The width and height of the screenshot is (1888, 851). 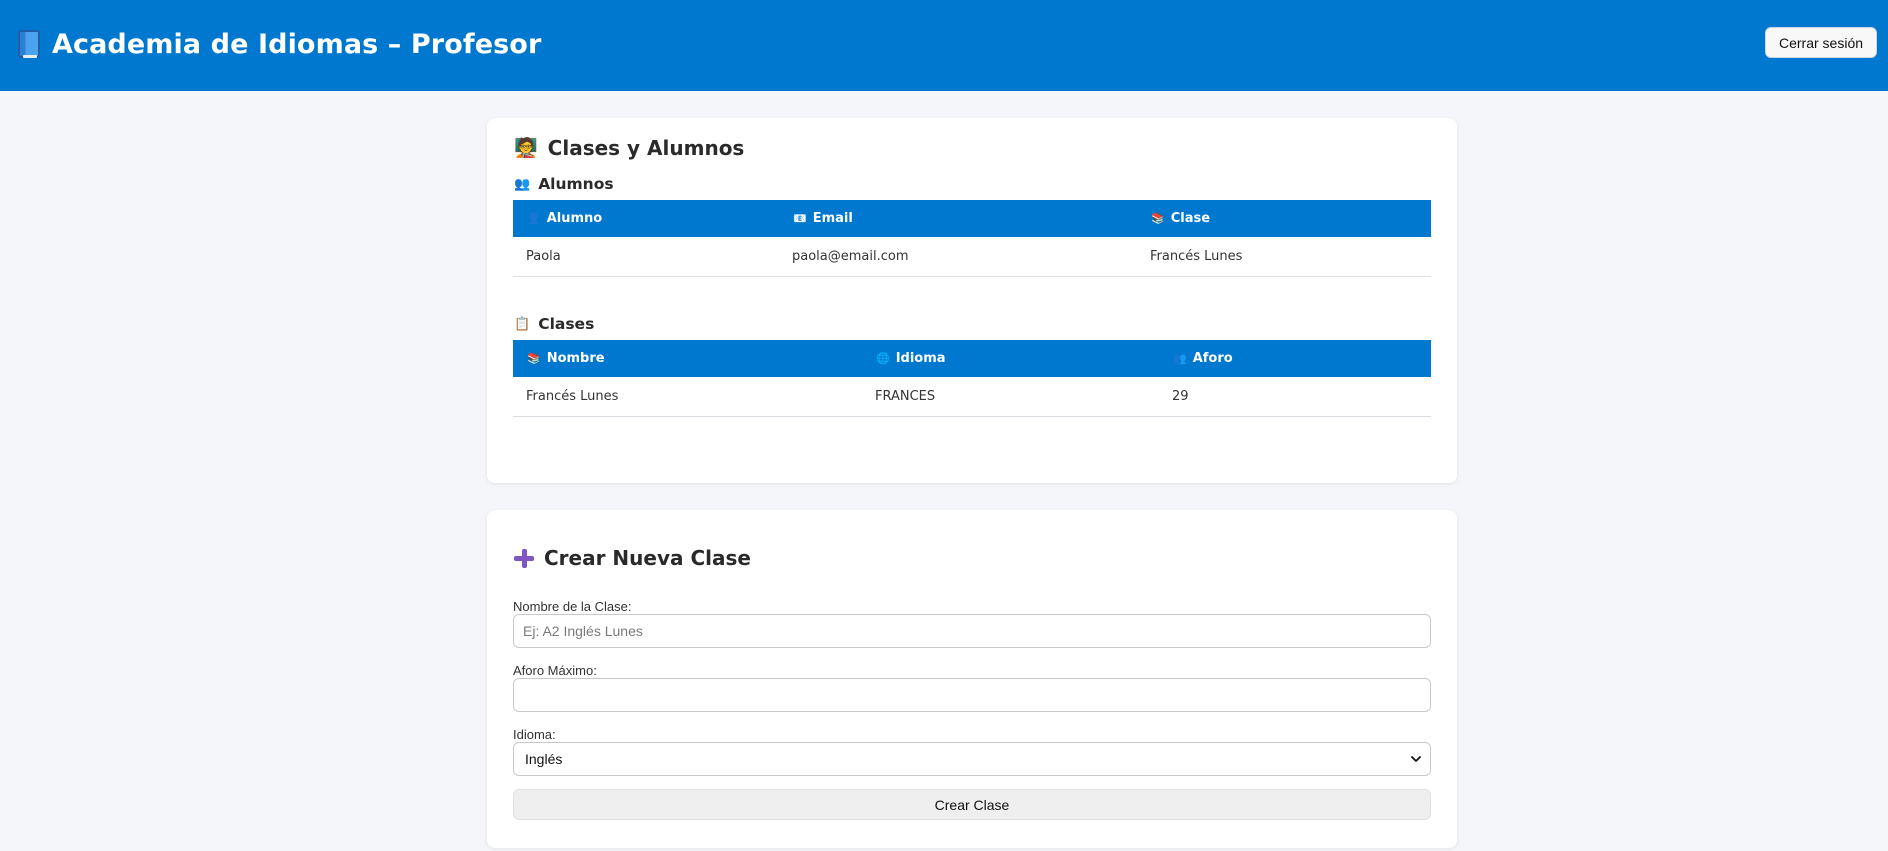 I want to click on section-title: 🧑‍🏫 Clases y Alumnos, so click(x=629, y=148).